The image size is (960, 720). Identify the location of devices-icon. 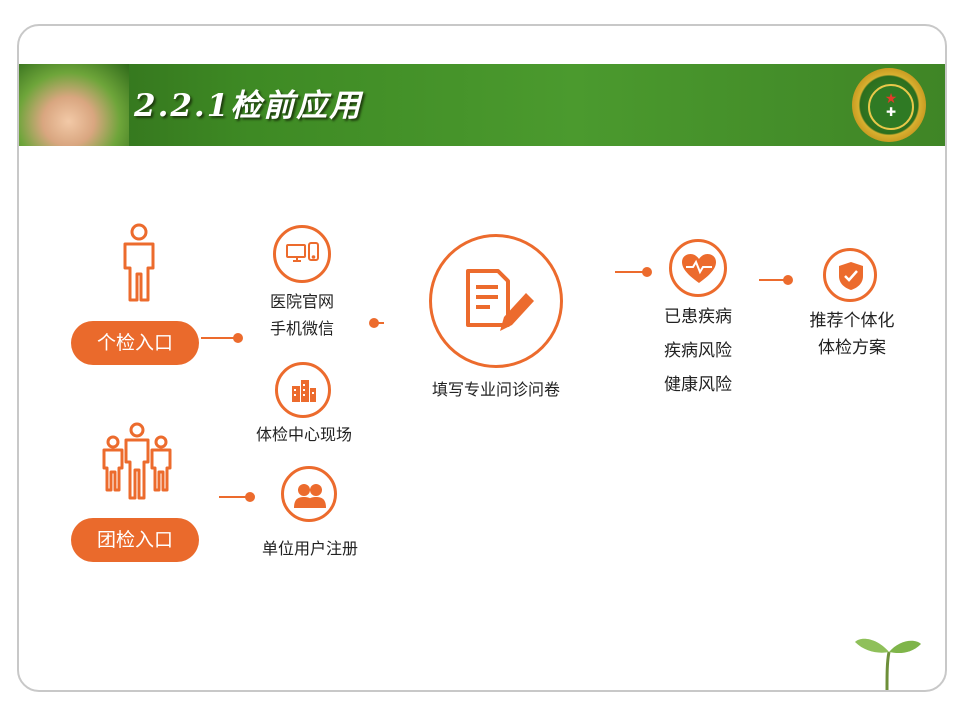
(302, 252).